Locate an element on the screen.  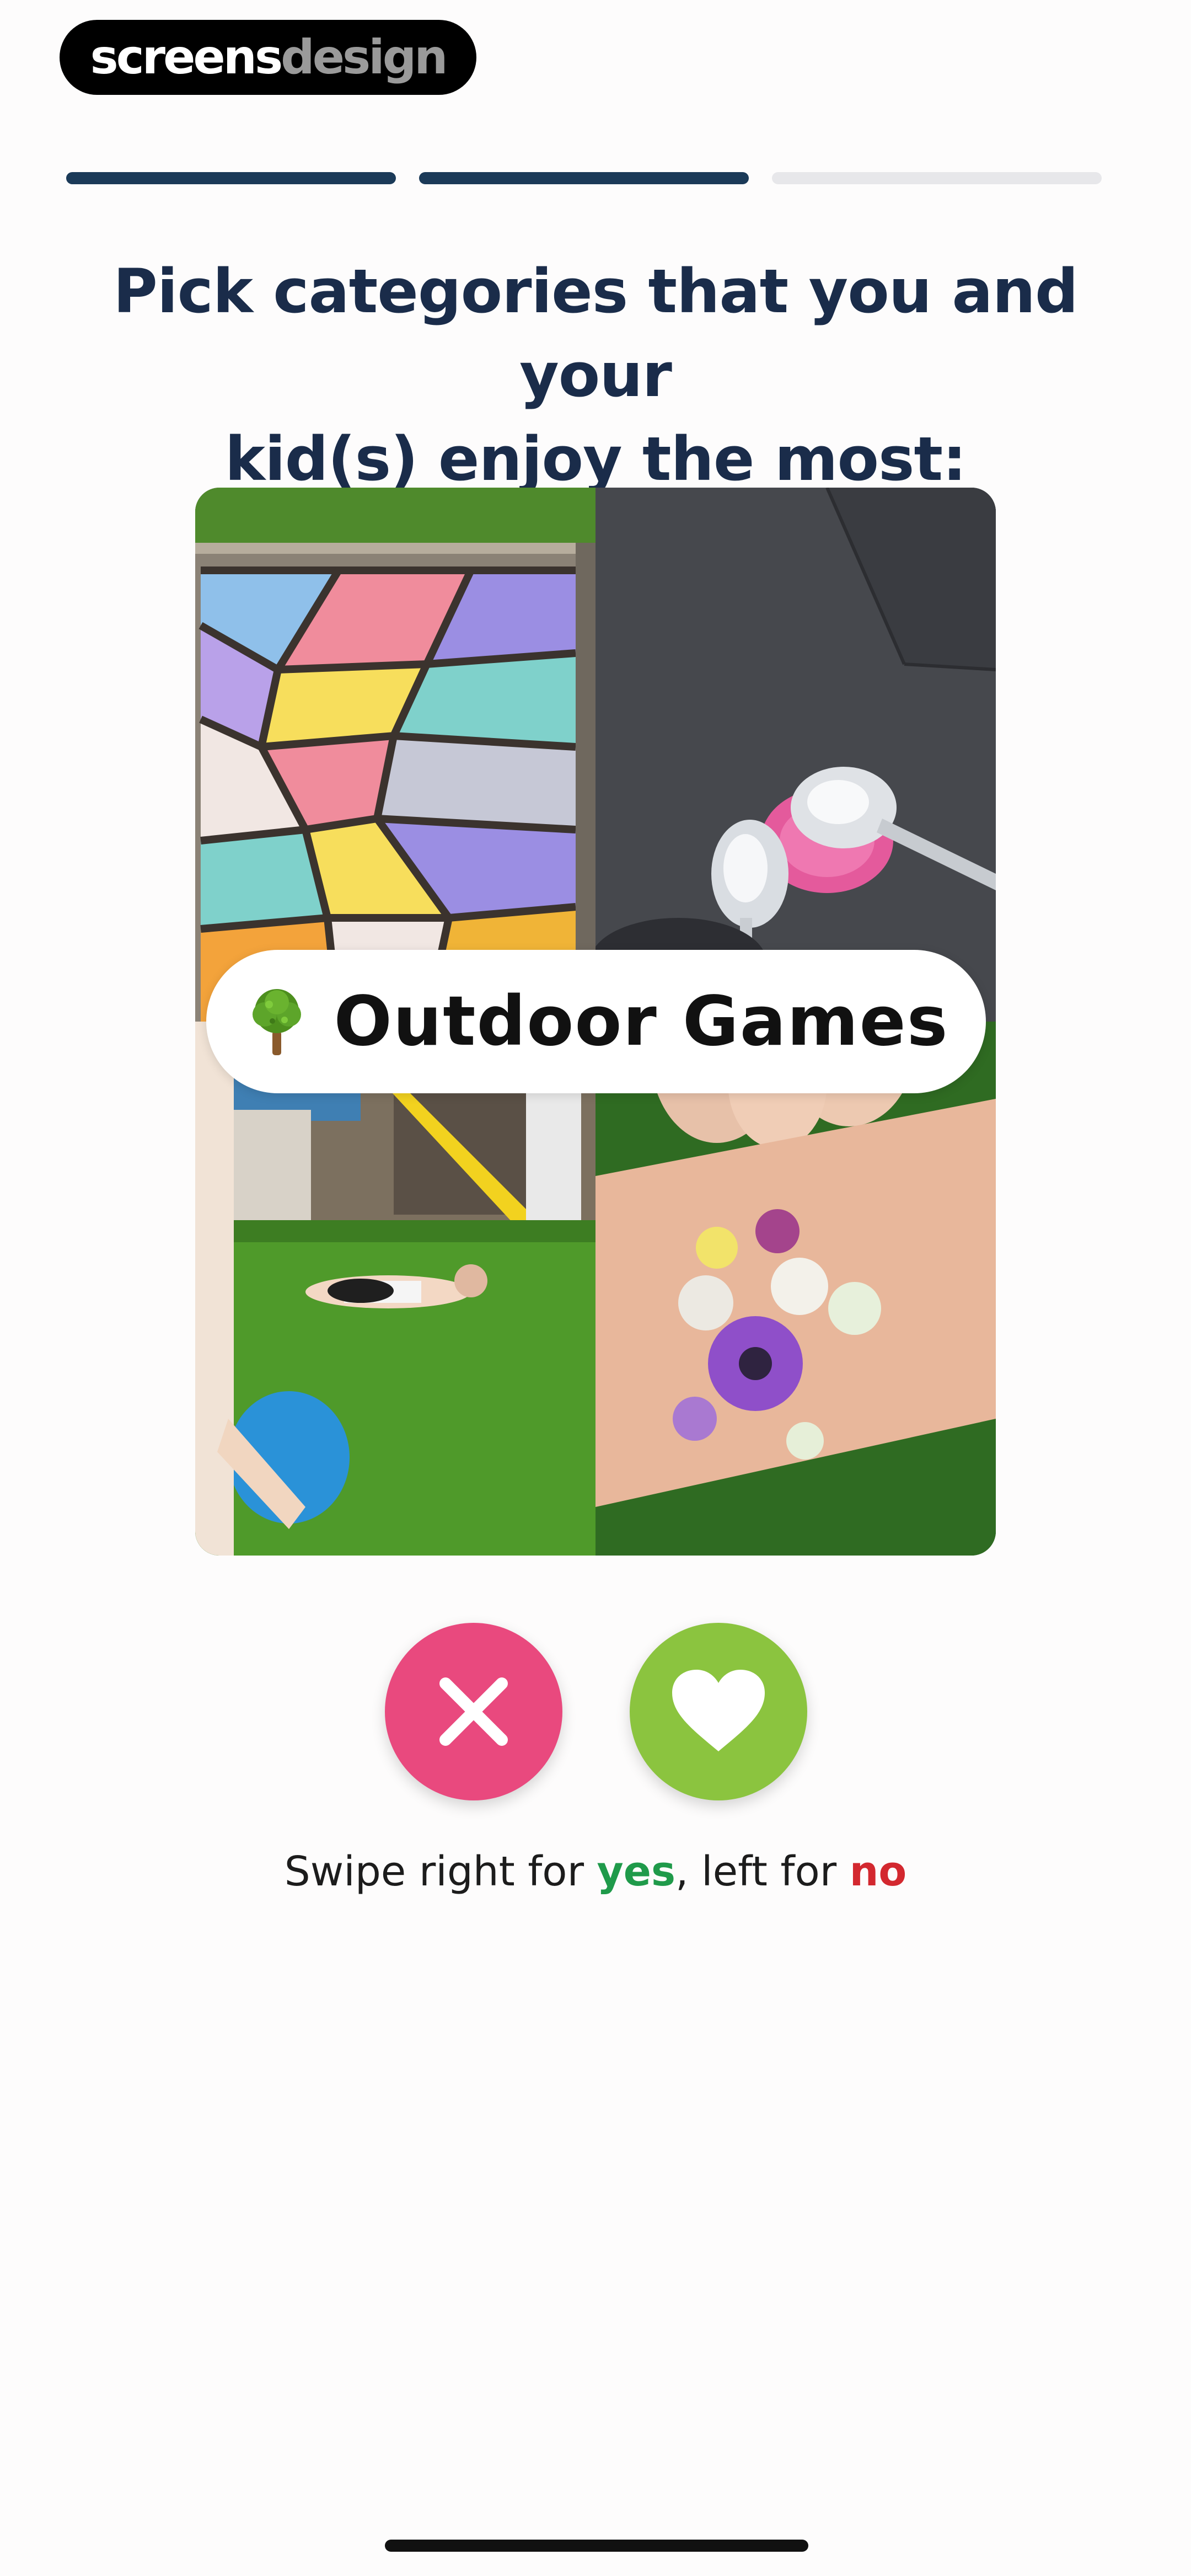
onboarding-progress is located at coordinates (584, 178).